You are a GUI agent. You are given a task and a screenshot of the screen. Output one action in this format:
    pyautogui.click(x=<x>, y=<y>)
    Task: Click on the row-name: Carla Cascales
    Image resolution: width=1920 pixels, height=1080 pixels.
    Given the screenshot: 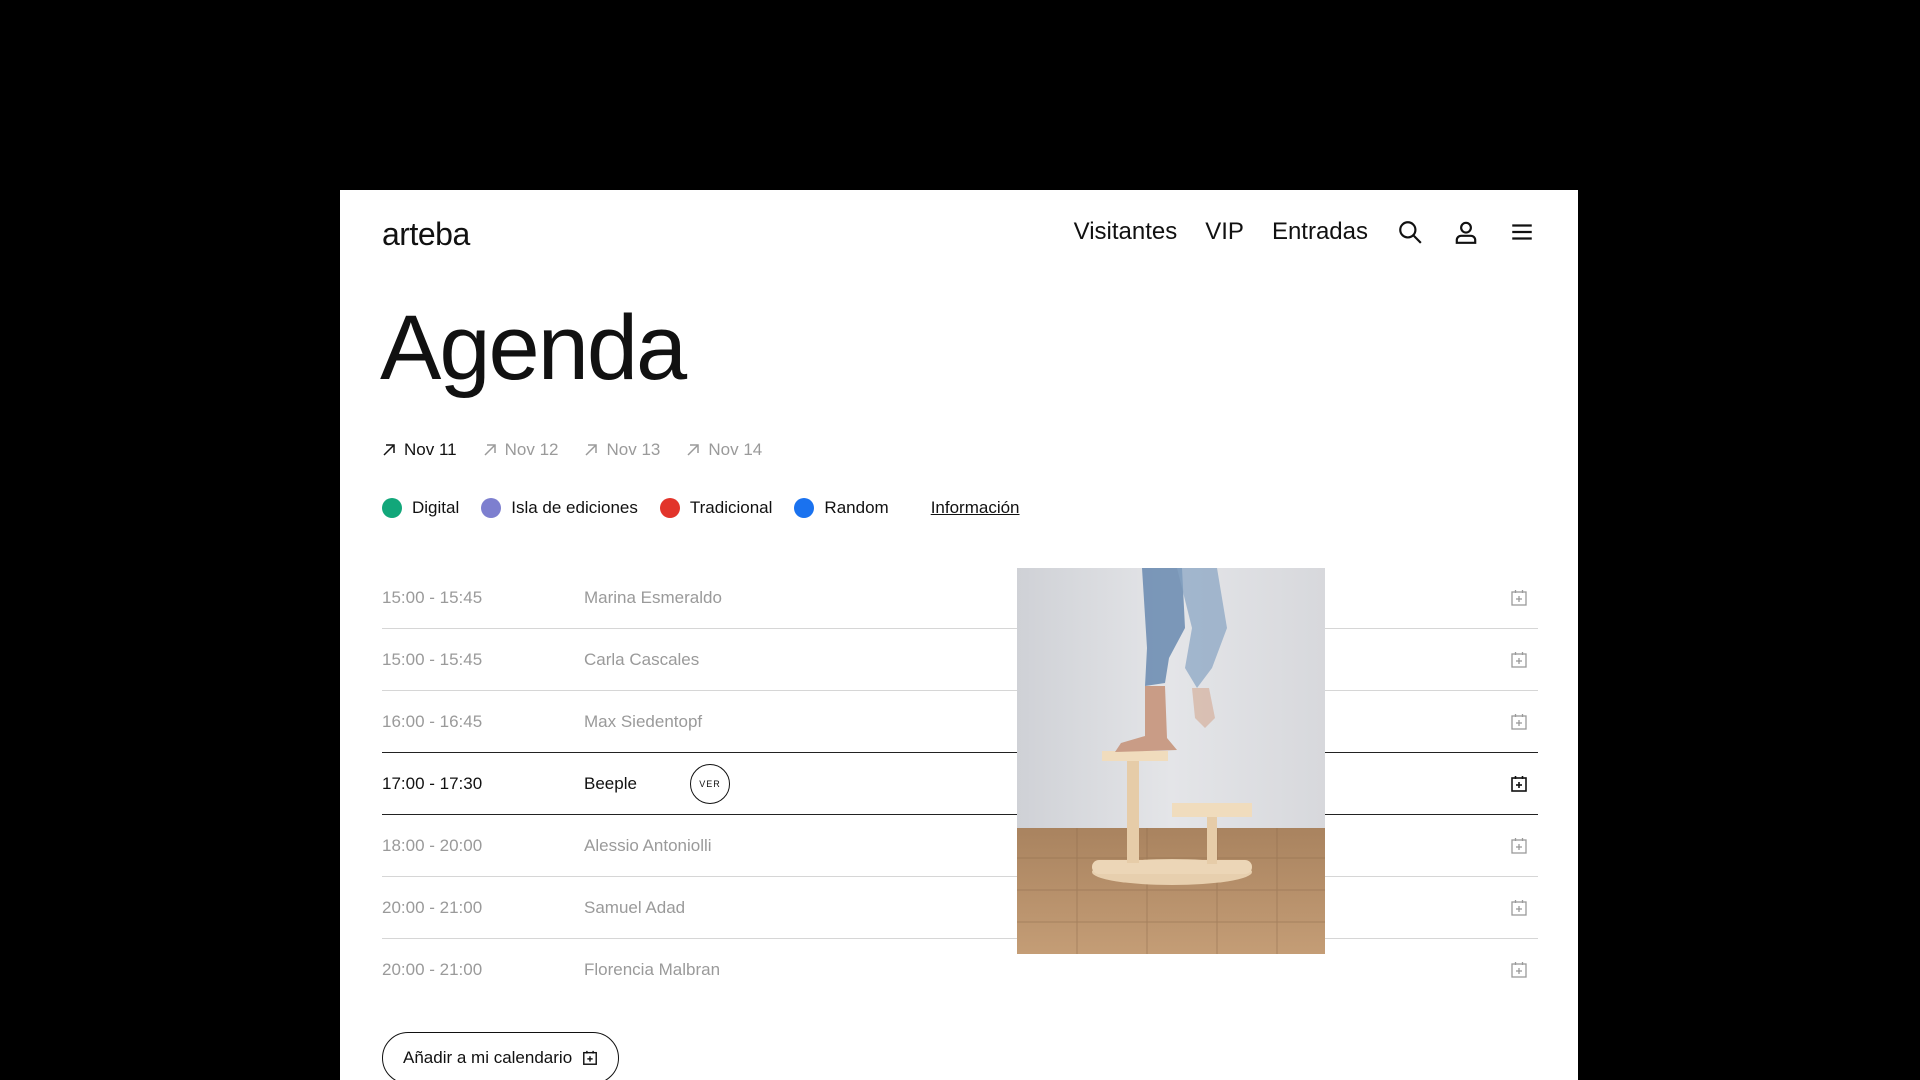 What is the action you would take?
    pyautogui.click(x=642, y=659)
    